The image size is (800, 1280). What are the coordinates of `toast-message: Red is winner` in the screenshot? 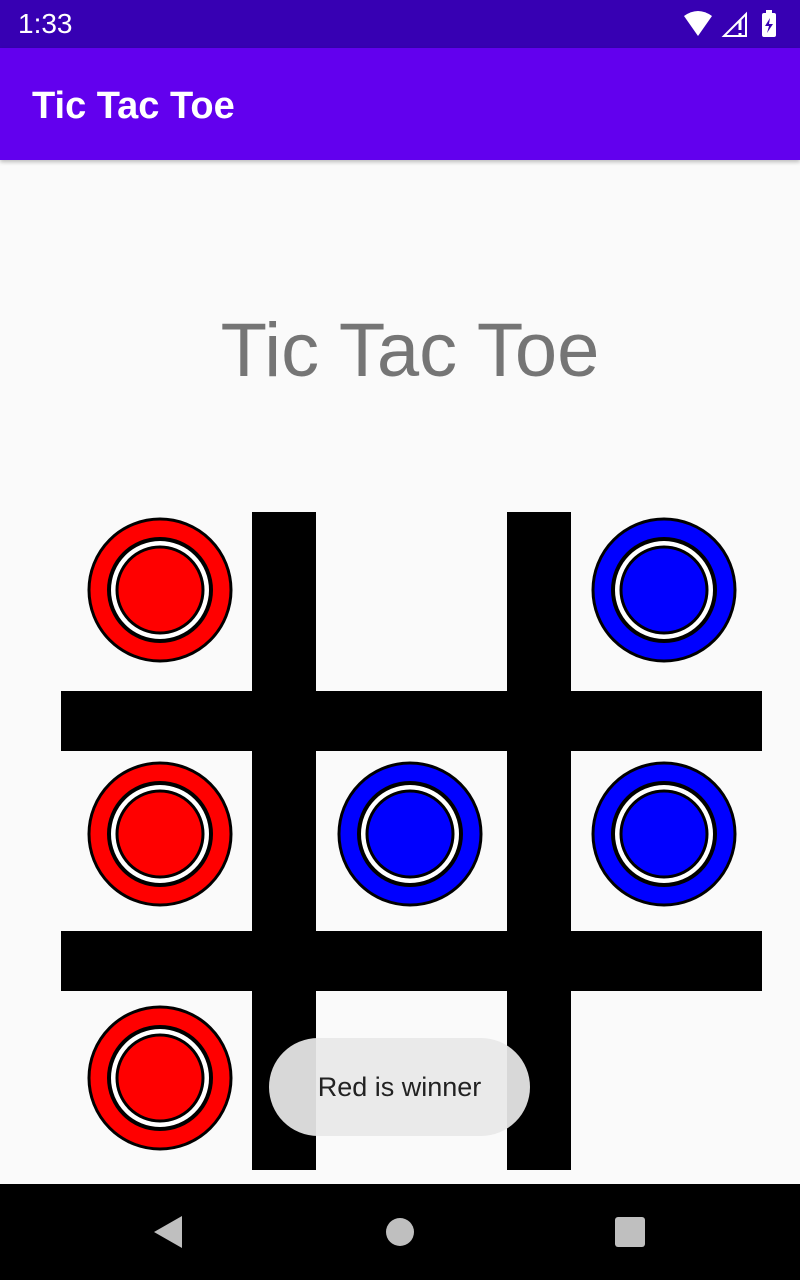 It's located at (399, 1086).